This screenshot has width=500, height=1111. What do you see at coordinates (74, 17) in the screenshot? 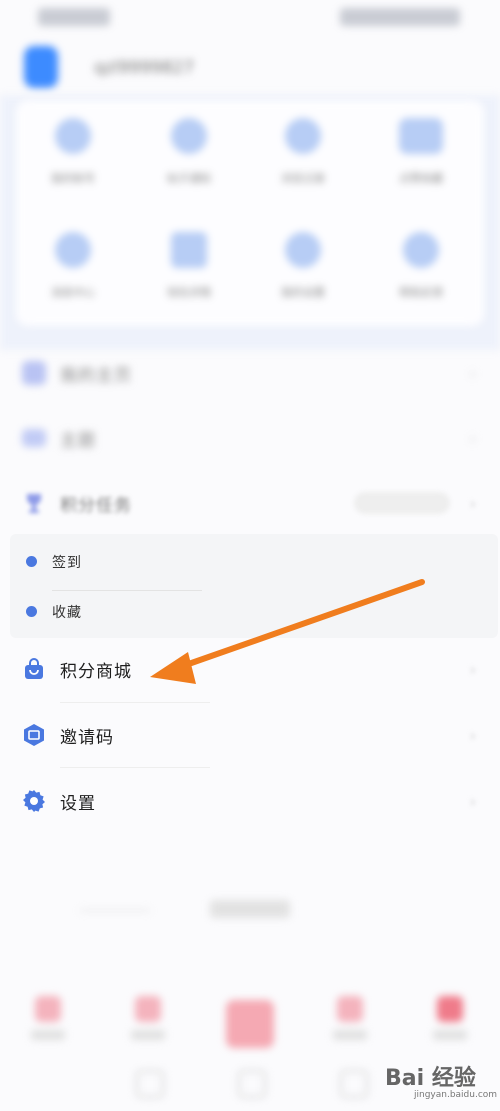
I see `status-bar-left` at bounding box center [74, 17].